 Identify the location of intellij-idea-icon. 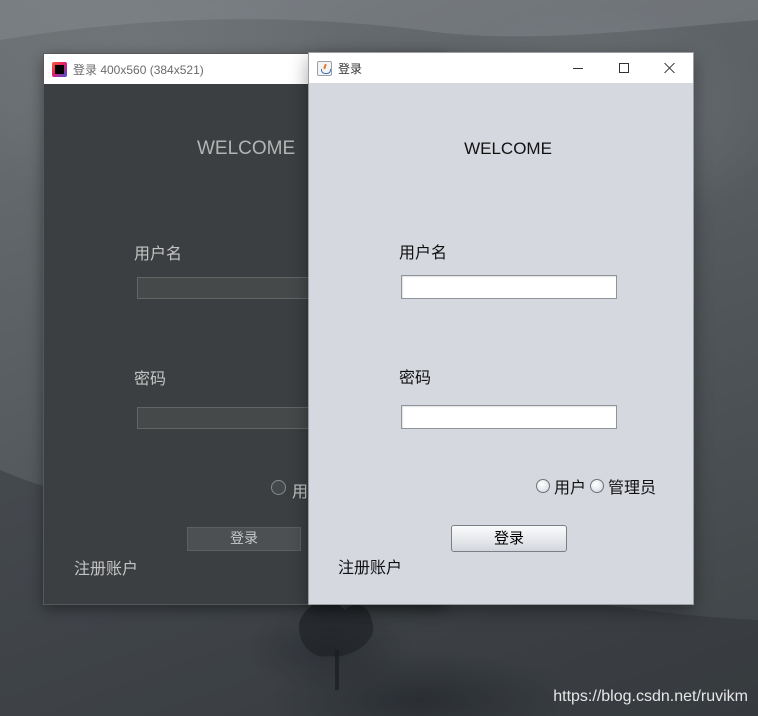
(59, 69).